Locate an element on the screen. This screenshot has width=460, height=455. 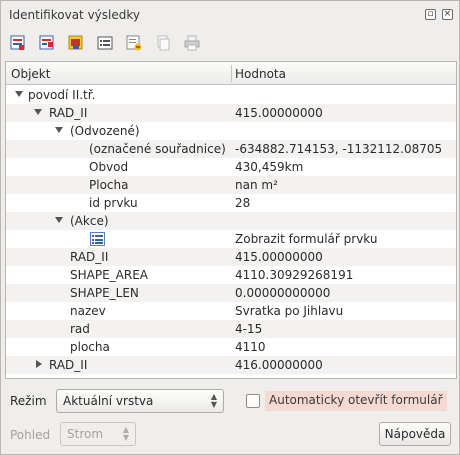
auto-open-form-checkbox is located at coordinates (253, 401).